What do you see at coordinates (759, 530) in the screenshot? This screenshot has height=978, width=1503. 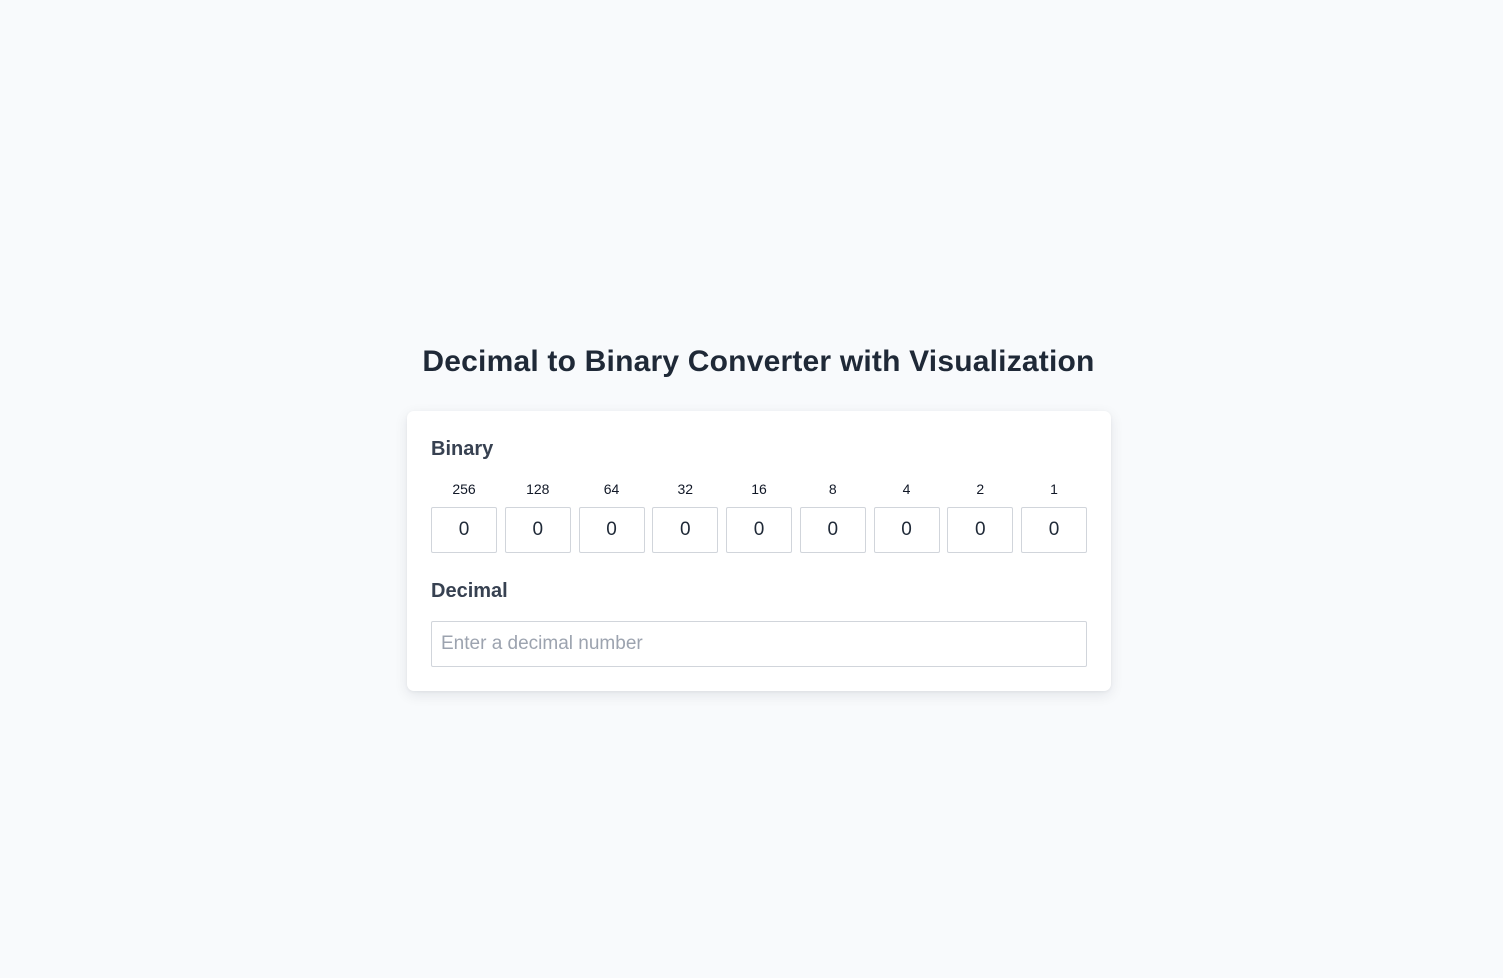 I see `bit-toggle-16: 0` at bounding box center [759, 530].